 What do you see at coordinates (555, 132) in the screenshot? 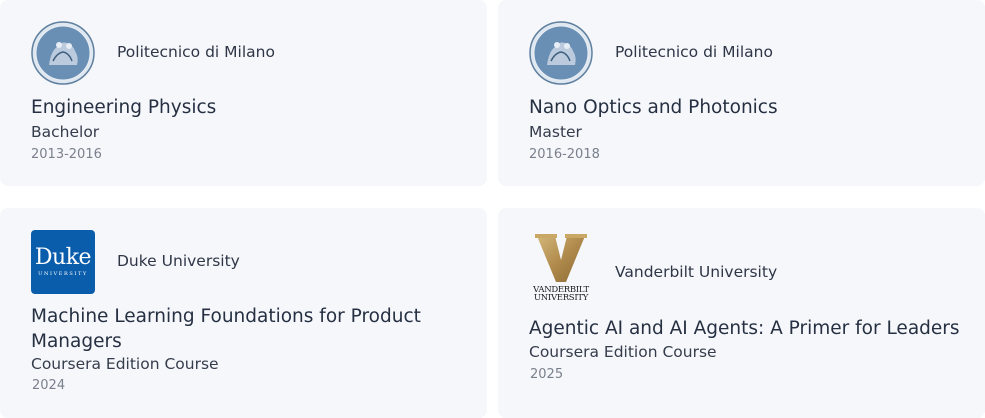
I see `degree-type: Master` at bounding box center [555, 132].